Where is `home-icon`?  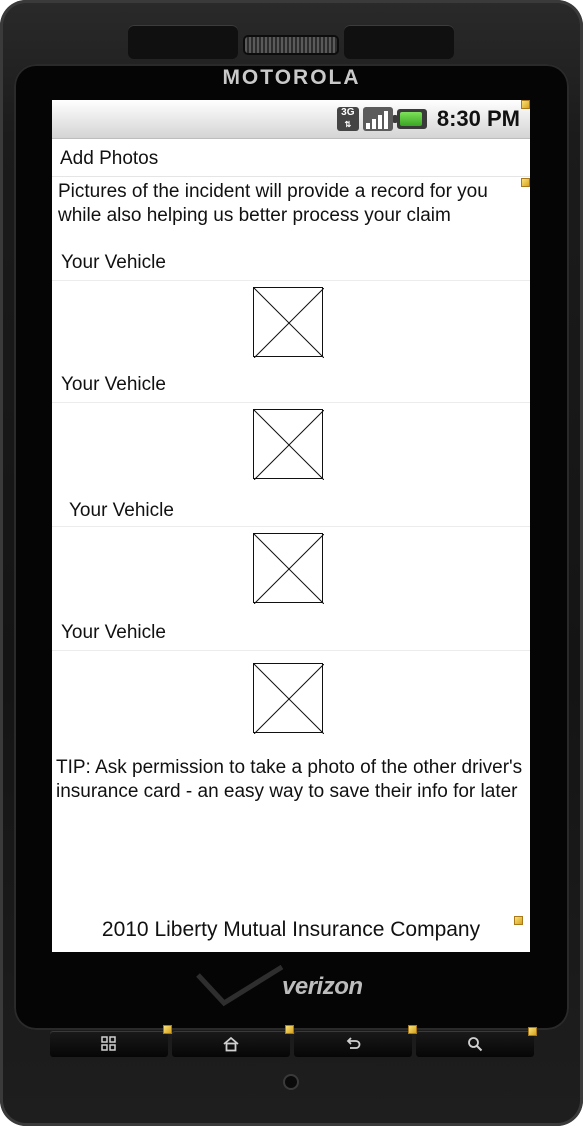 home-icon is located at coordinates (231, 1044).